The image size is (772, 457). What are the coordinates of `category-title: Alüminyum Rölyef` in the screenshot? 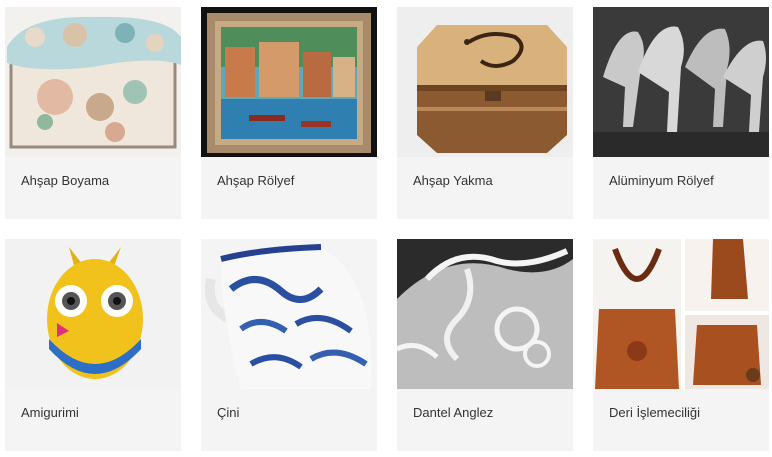 It's located at (661, 180).